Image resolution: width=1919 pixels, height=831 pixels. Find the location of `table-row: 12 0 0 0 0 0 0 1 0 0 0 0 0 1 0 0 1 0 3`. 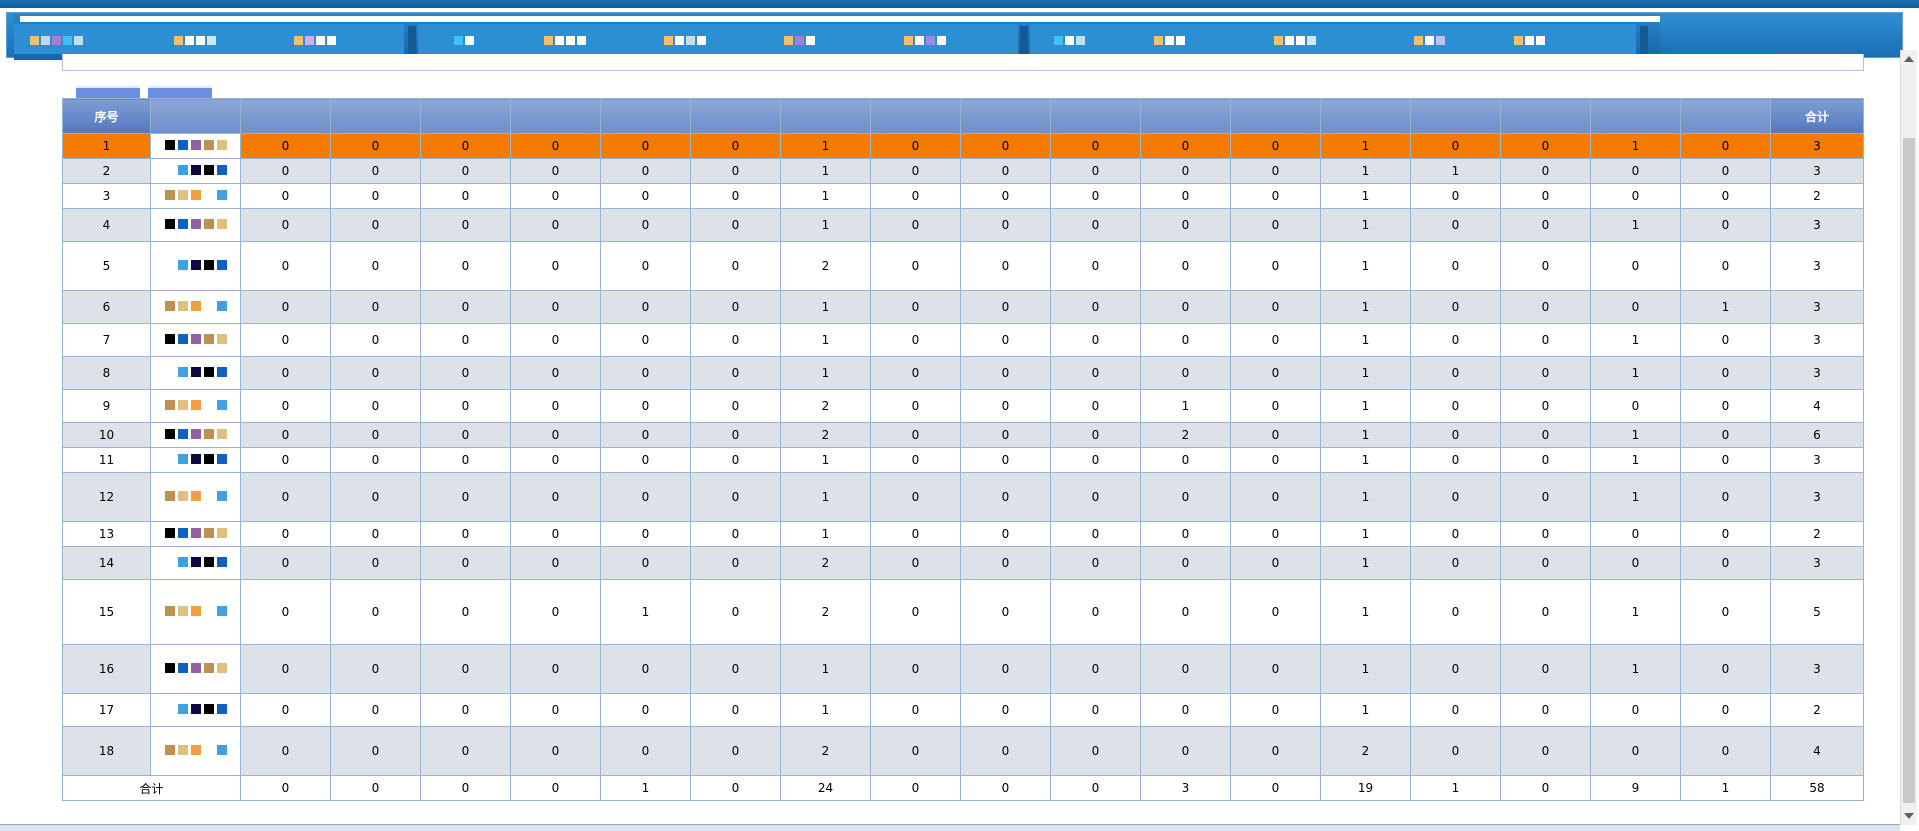

table-row: 12 0 0 0 0 0 0 1 0 0 0 0 0 1 0 0 1 0 3 is located at coordinates (963, 497).